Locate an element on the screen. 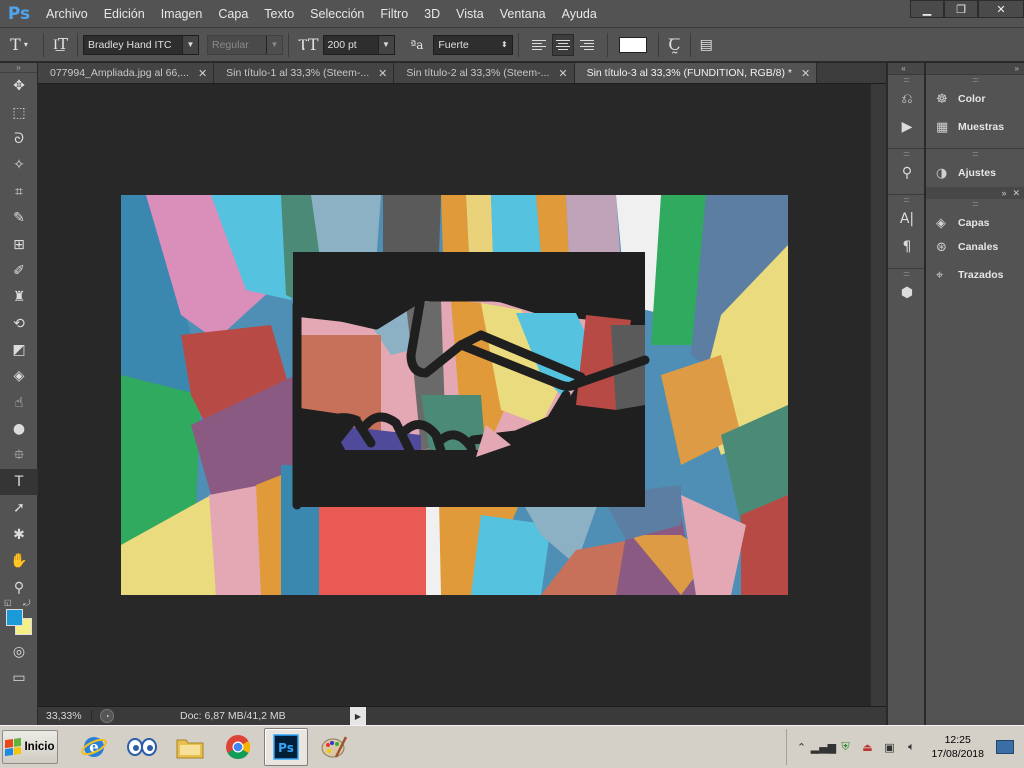 This screenshot has height=768, width=1024. eraser-tool: ◩ is located at coordinates (19, 350).